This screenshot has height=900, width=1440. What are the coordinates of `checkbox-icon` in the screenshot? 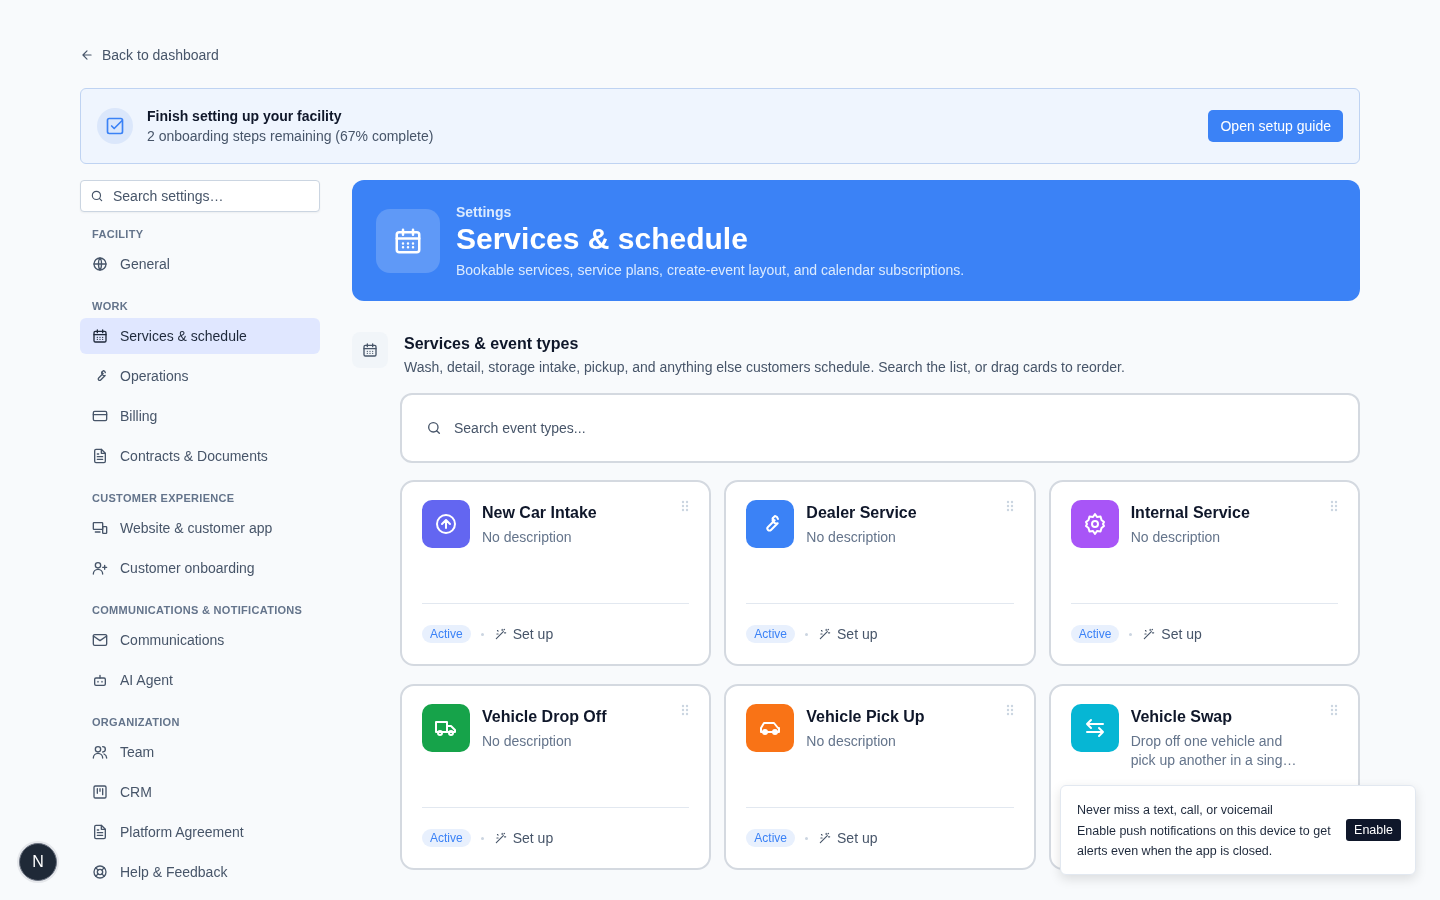 It's located at (115, 126).